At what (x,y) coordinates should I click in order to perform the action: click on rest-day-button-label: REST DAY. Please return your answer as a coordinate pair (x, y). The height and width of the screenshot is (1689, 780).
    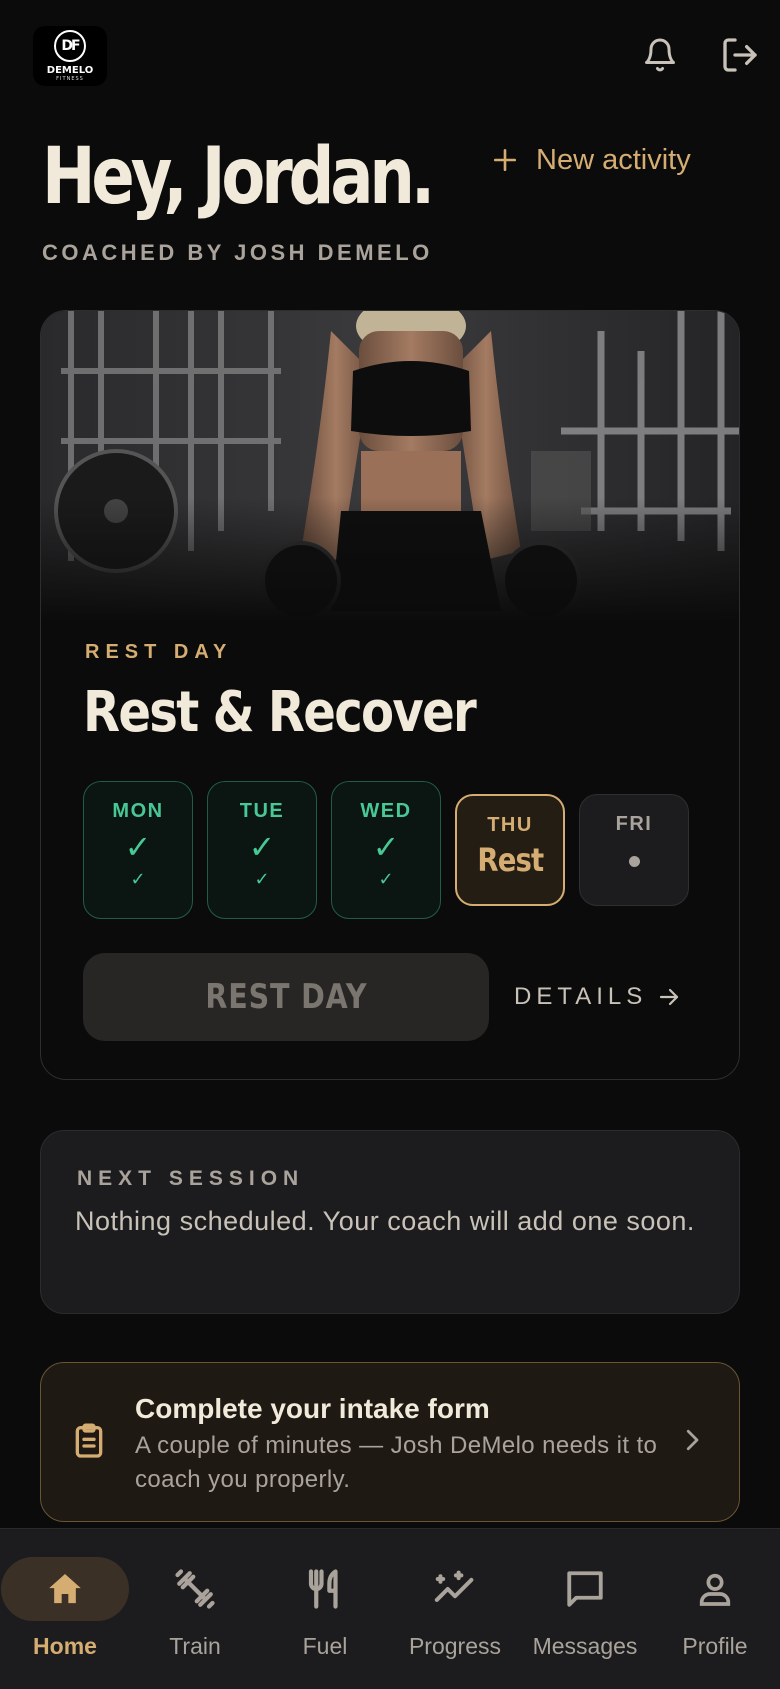
    Looking at the image, I should click on (286, 997).